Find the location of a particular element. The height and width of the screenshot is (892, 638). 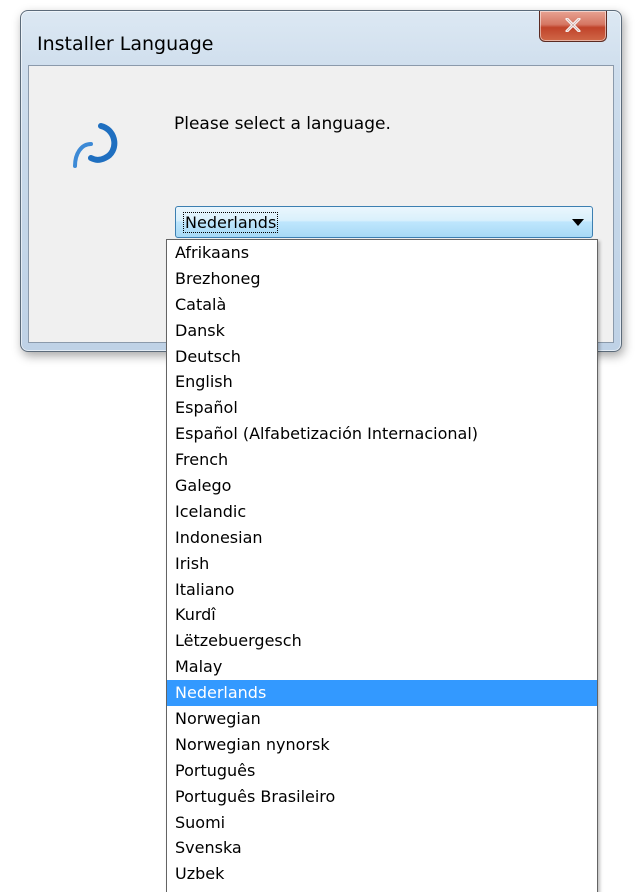

language-option: Brezhoneg is located at coordinates (382, 279).